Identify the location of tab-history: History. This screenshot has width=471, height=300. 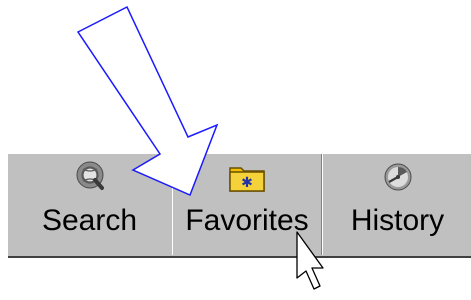
(396, 204).